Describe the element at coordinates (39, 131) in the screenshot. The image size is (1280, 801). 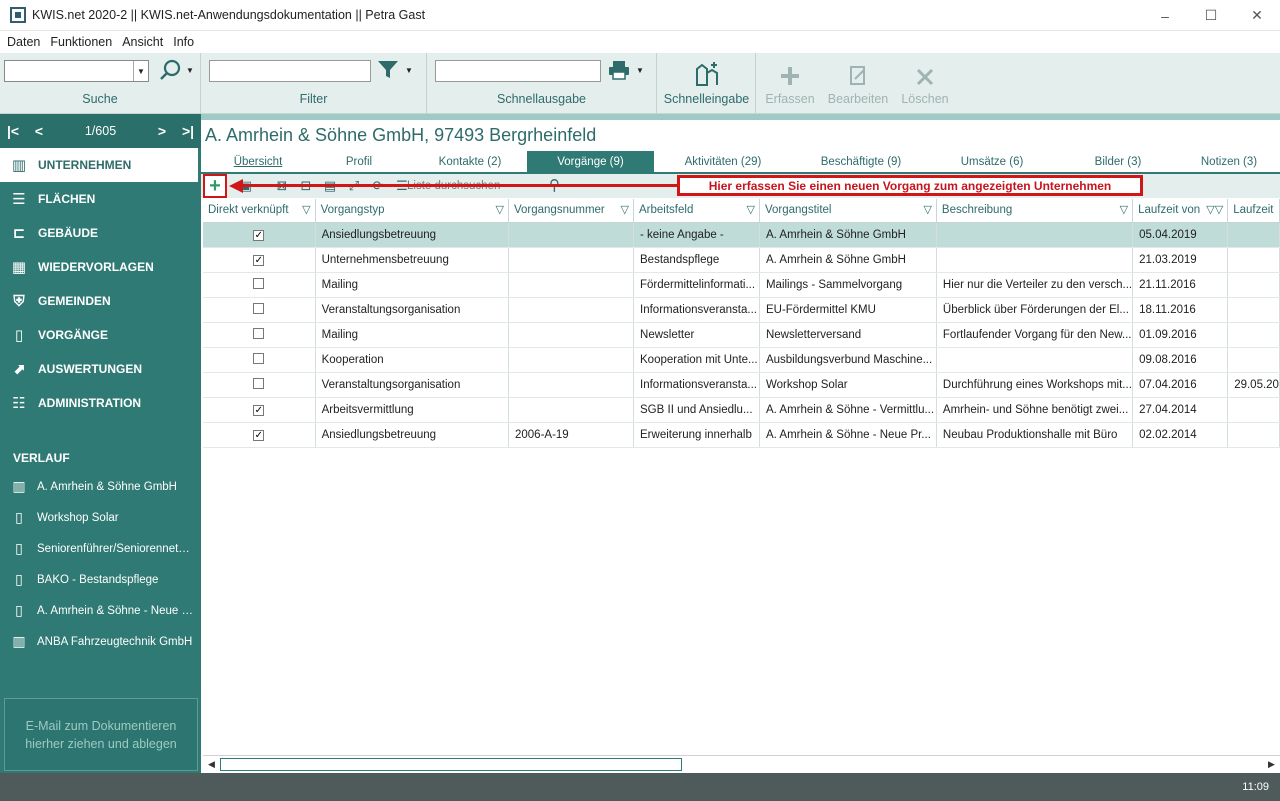
I see `previous-record-icon: <` at that location.